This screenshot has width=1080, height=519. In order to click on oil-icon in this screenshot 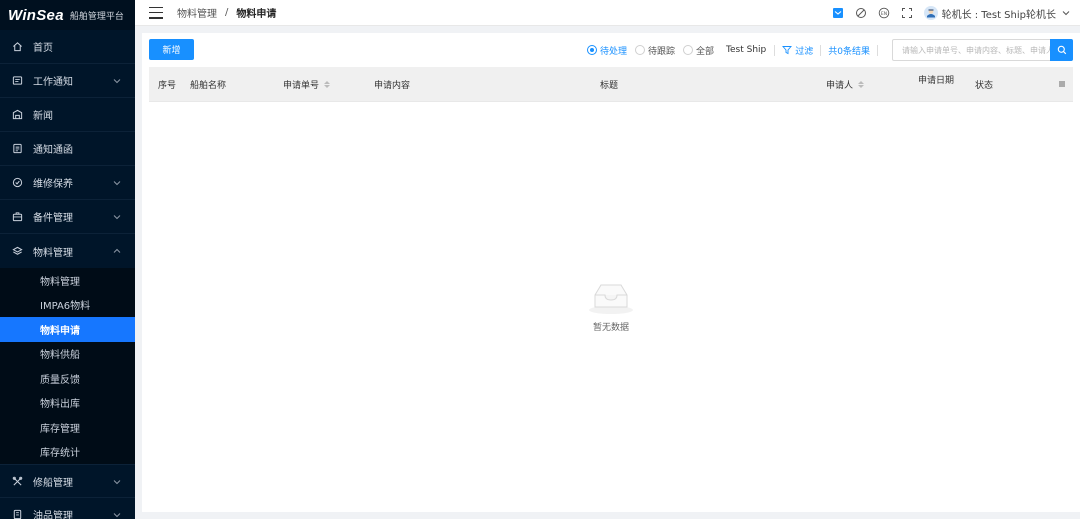, I will do `click(17, 514)`.